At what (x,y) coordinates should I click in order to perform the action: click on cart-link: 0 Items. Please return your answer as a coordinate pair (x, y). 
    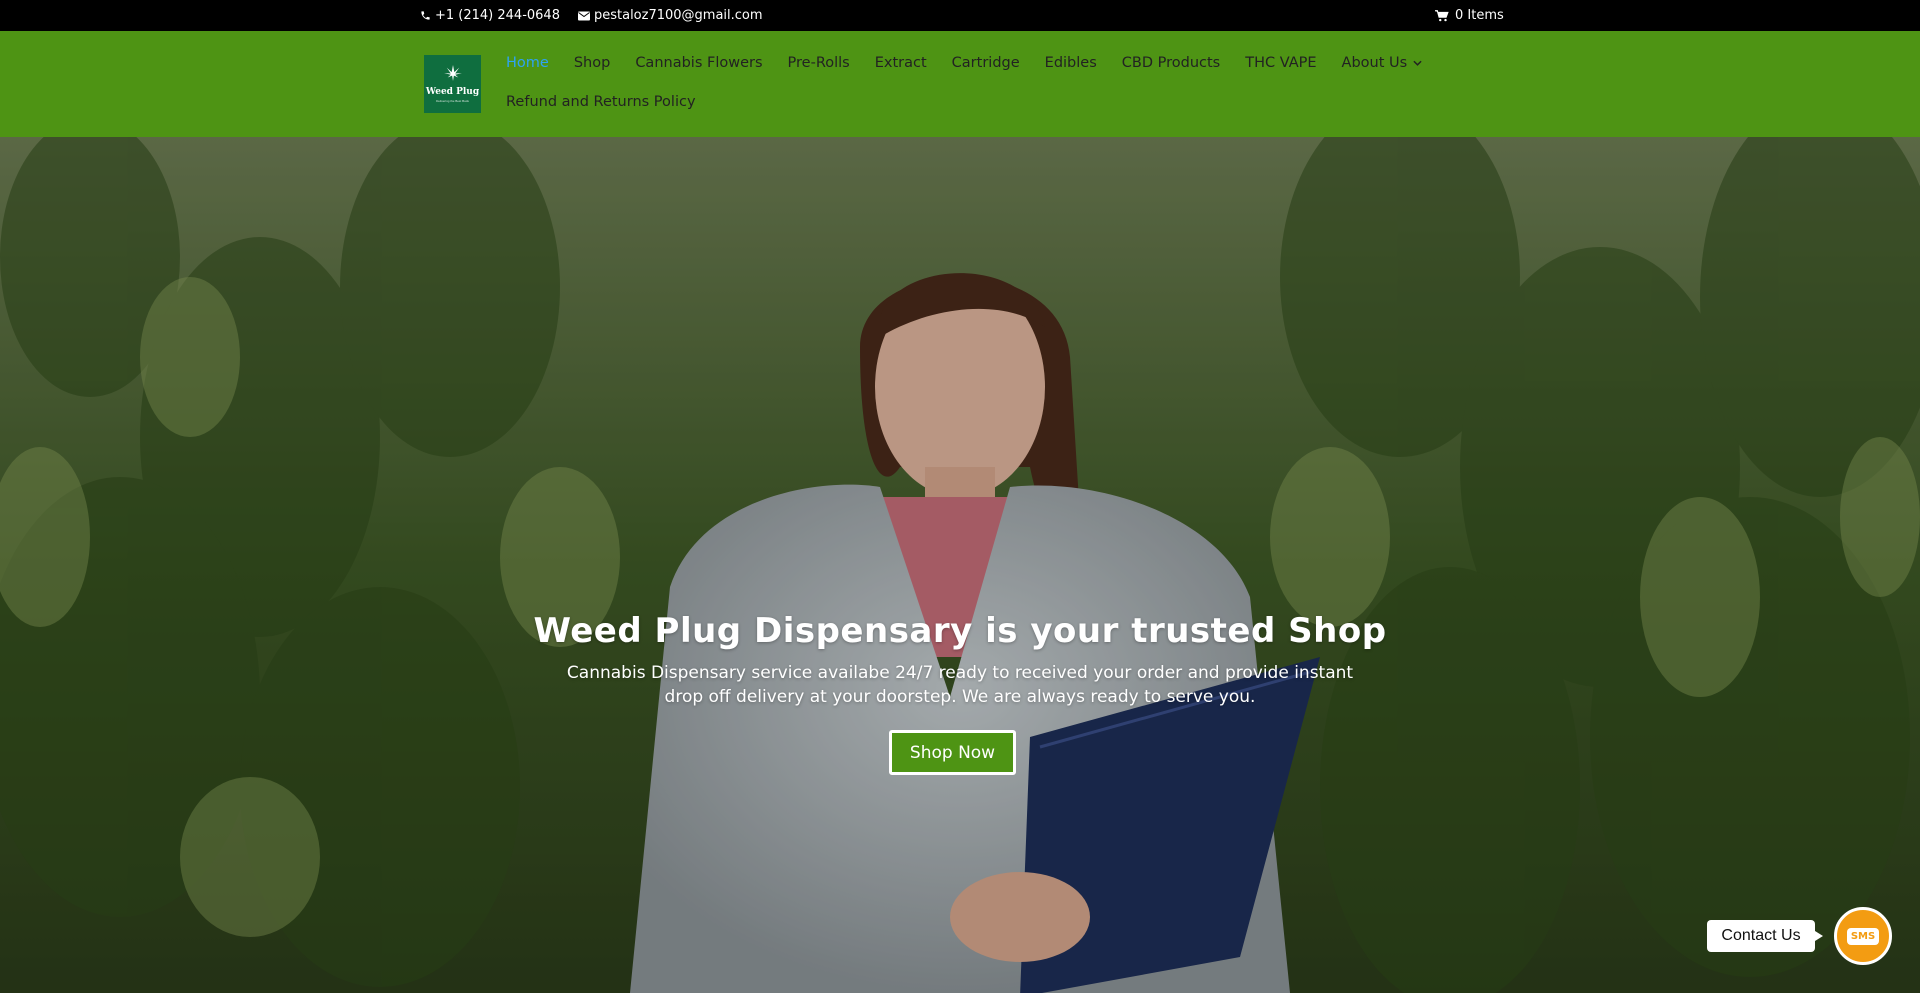
    Looking at the image, I should click on (1469, 15).